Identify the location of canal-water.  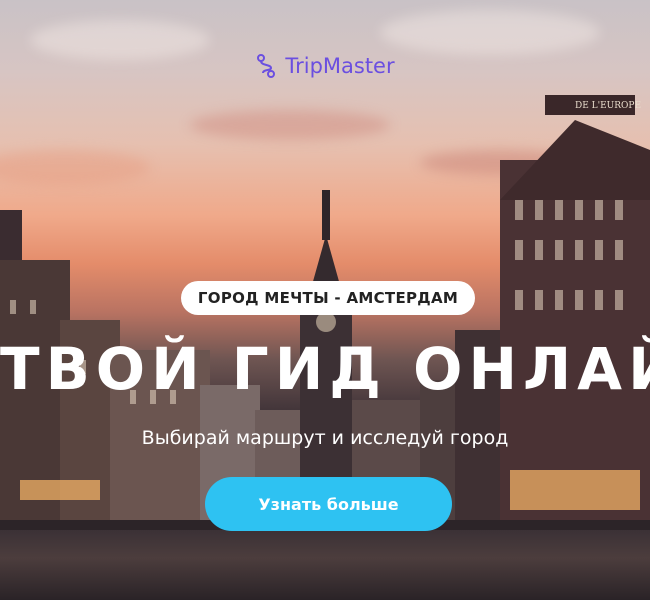
(325, 565).